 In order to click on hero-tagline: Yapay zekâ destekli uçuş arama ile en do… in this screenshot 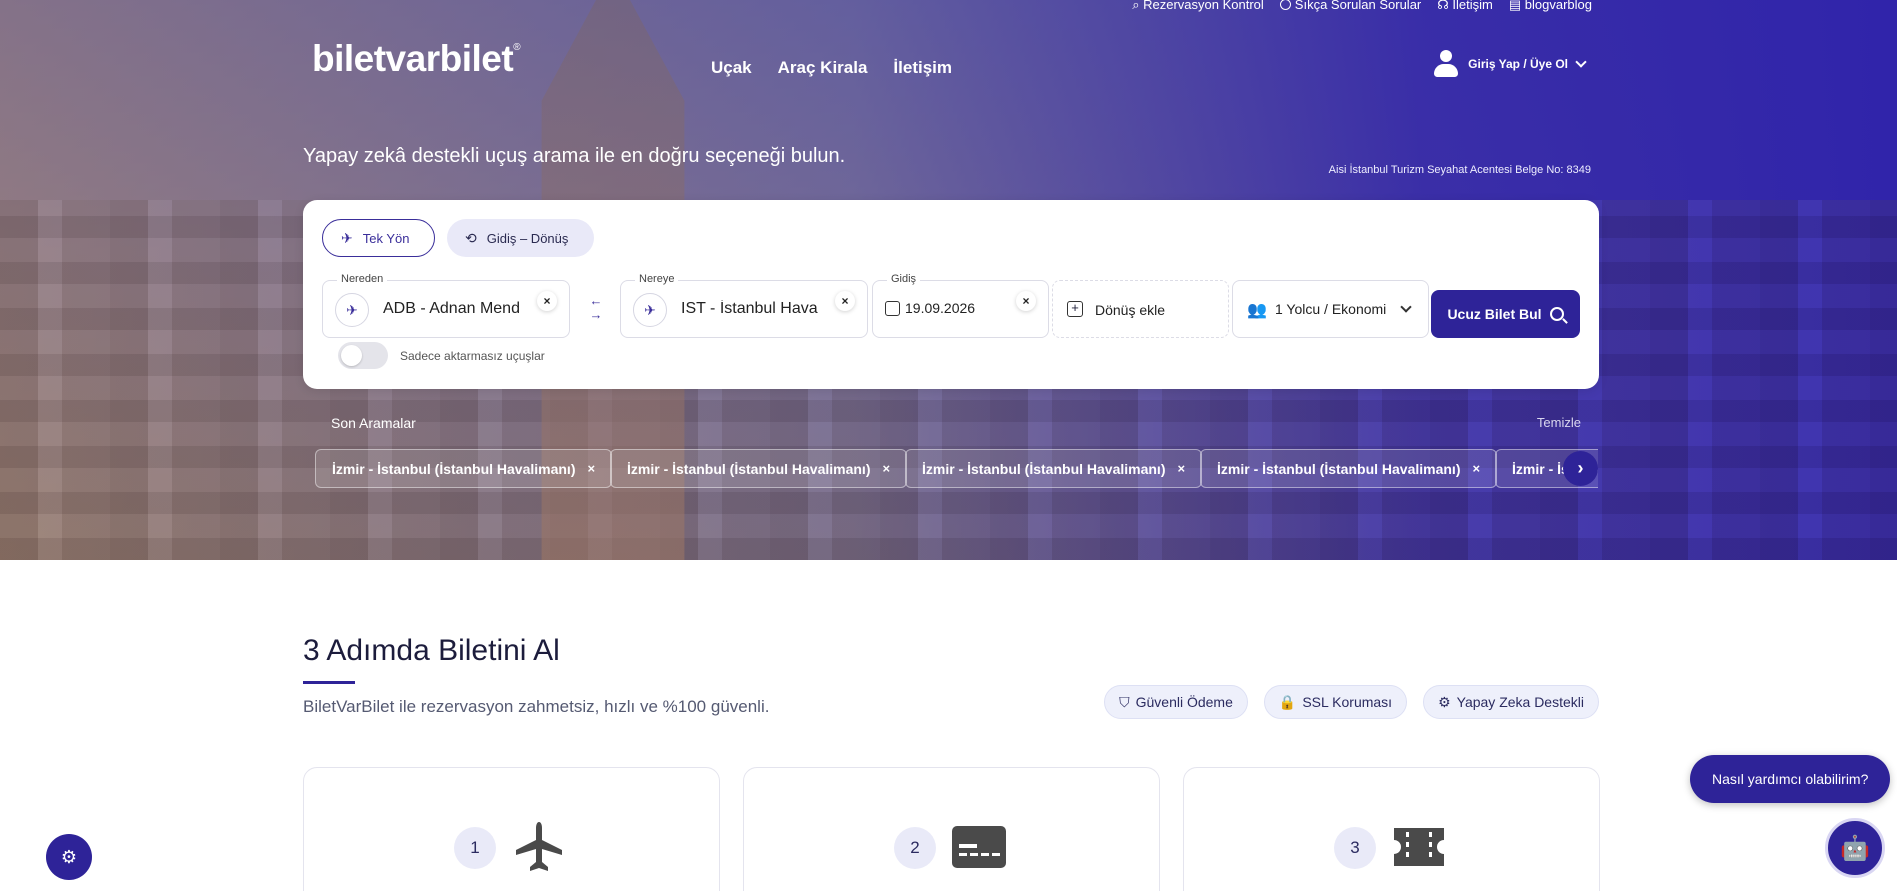, I will do `click(574, 156)`.